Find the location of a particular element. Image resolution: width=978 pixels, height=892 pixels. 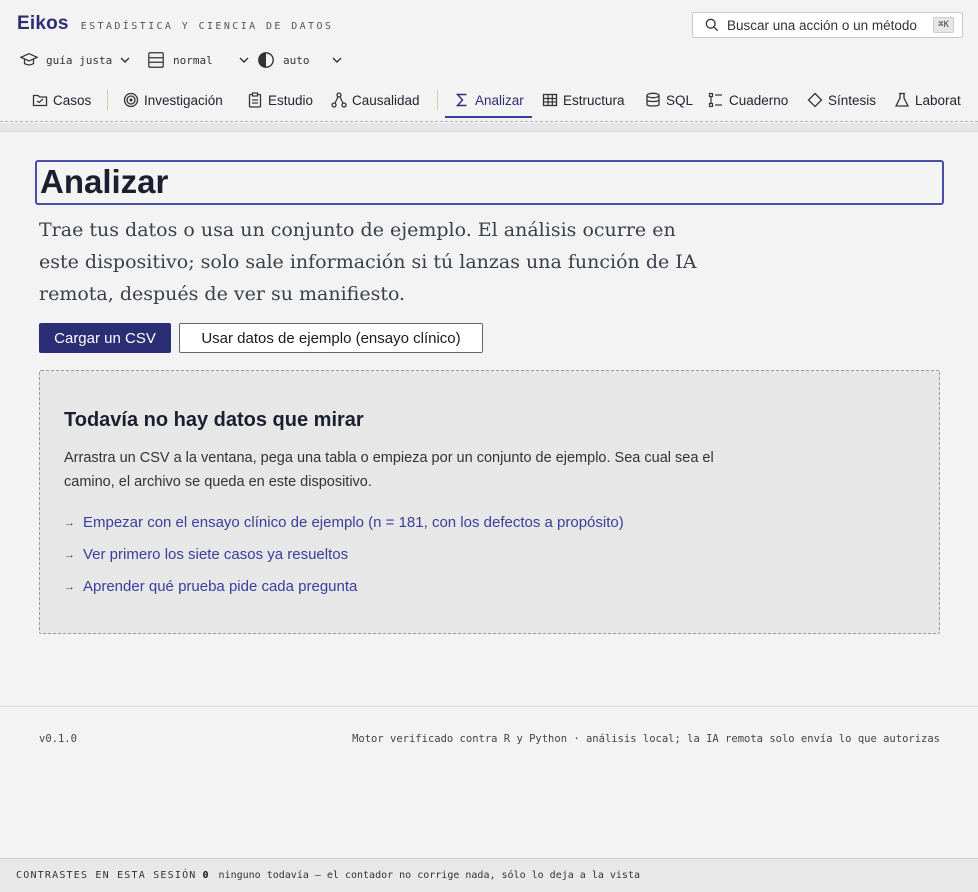

contrast-counter-value: 0 is located at coordinates (205, 875).